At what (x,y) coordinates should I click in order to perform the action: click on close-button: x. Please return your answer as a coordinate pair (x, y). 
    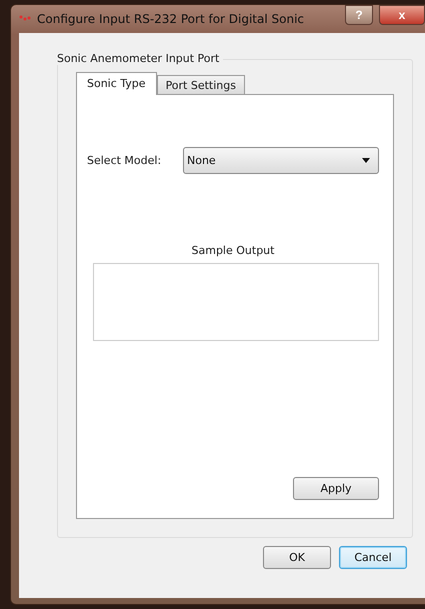
    Looking at the image, I should click on (402, 15).